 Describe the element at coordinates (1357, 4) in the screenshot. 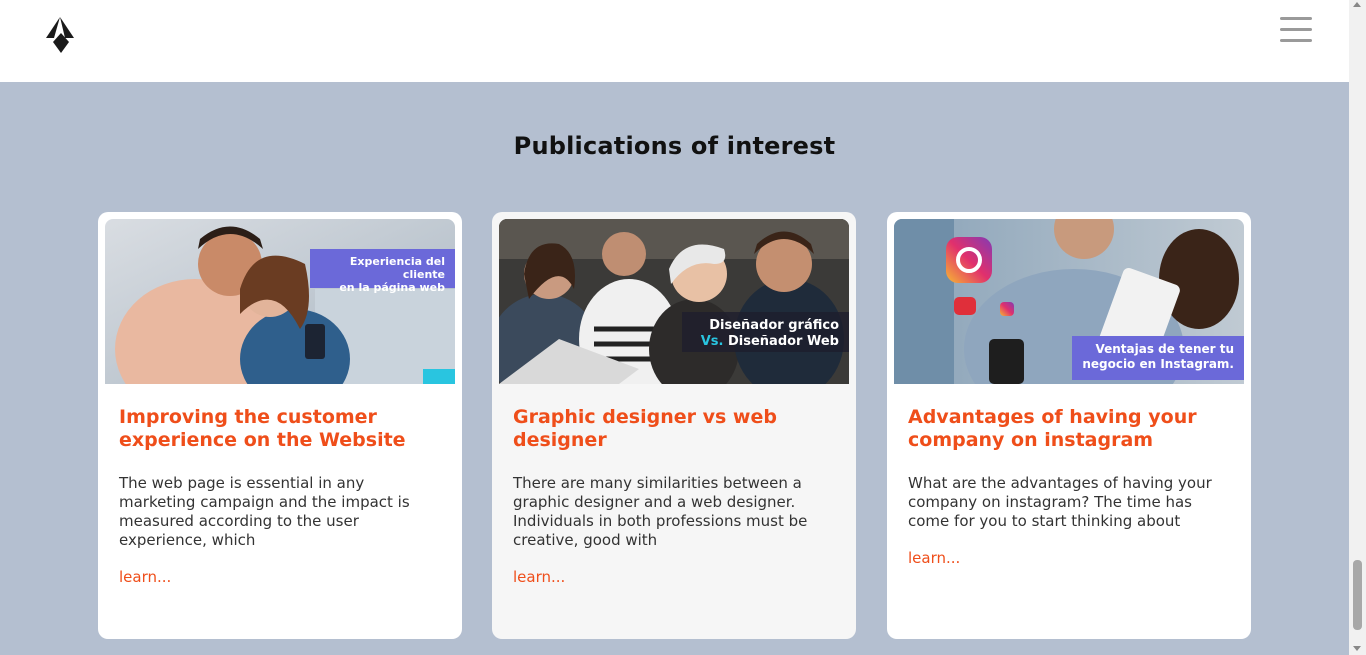

I see `scroll-up-arrow-icon` at that location.